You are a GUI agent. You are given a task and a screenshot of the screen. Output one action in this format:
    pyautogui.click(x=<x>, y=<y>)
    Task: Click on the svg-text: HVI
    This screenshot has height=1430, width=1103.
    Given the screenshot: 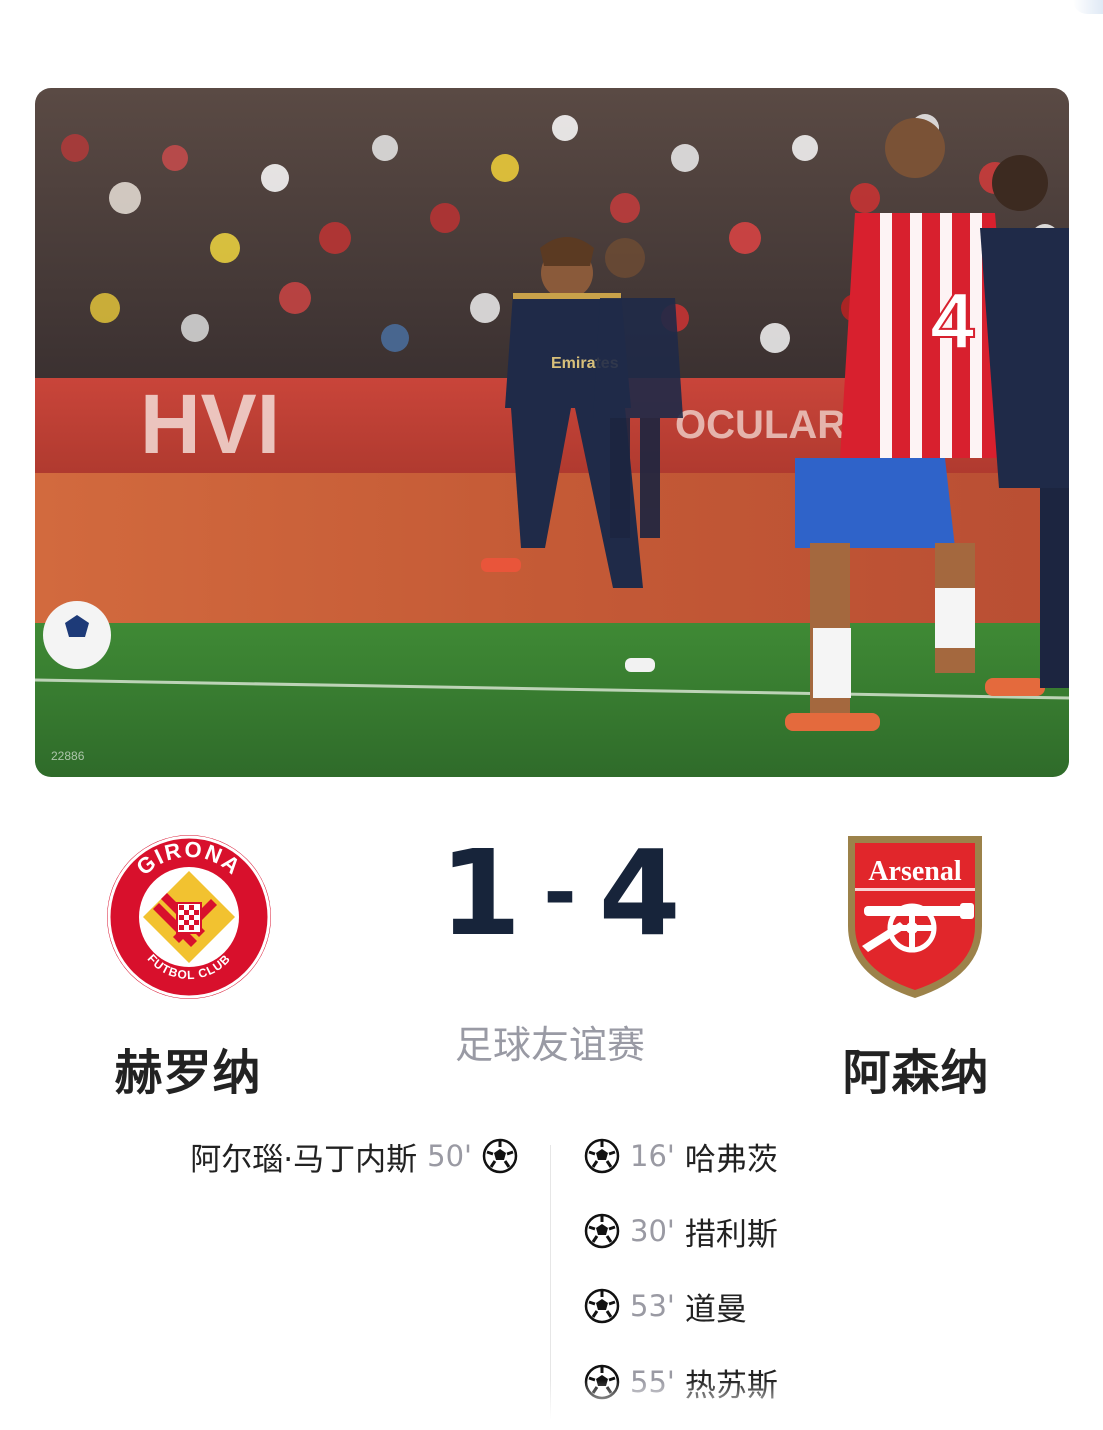 What is the action you would take?
    pyautogui.click(x=210, y=424)
    